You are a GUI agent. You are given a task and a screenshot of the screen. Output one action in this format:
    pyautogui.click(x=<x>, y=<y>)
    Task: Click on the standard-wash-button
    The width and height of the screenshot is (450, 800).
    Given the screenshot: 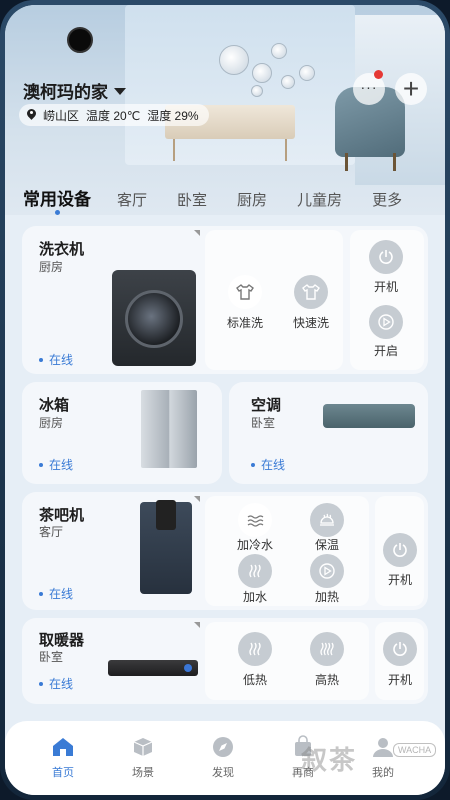 What is the action you would take?
    pyautogui.click(x=245, y=292)
    